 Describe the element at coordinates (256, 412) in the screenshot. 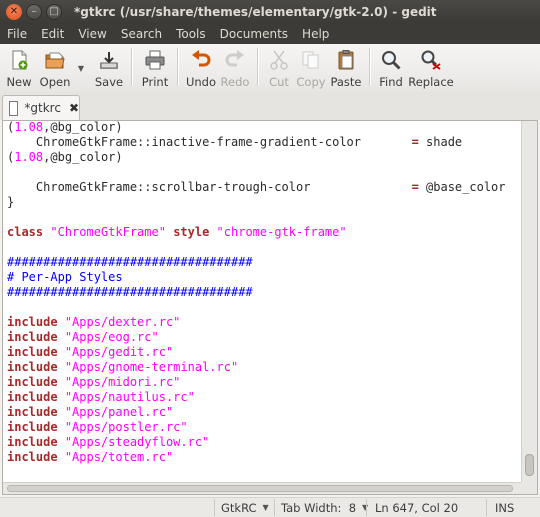

I see `code-line: include "Apps/panel.rc"` at that location.